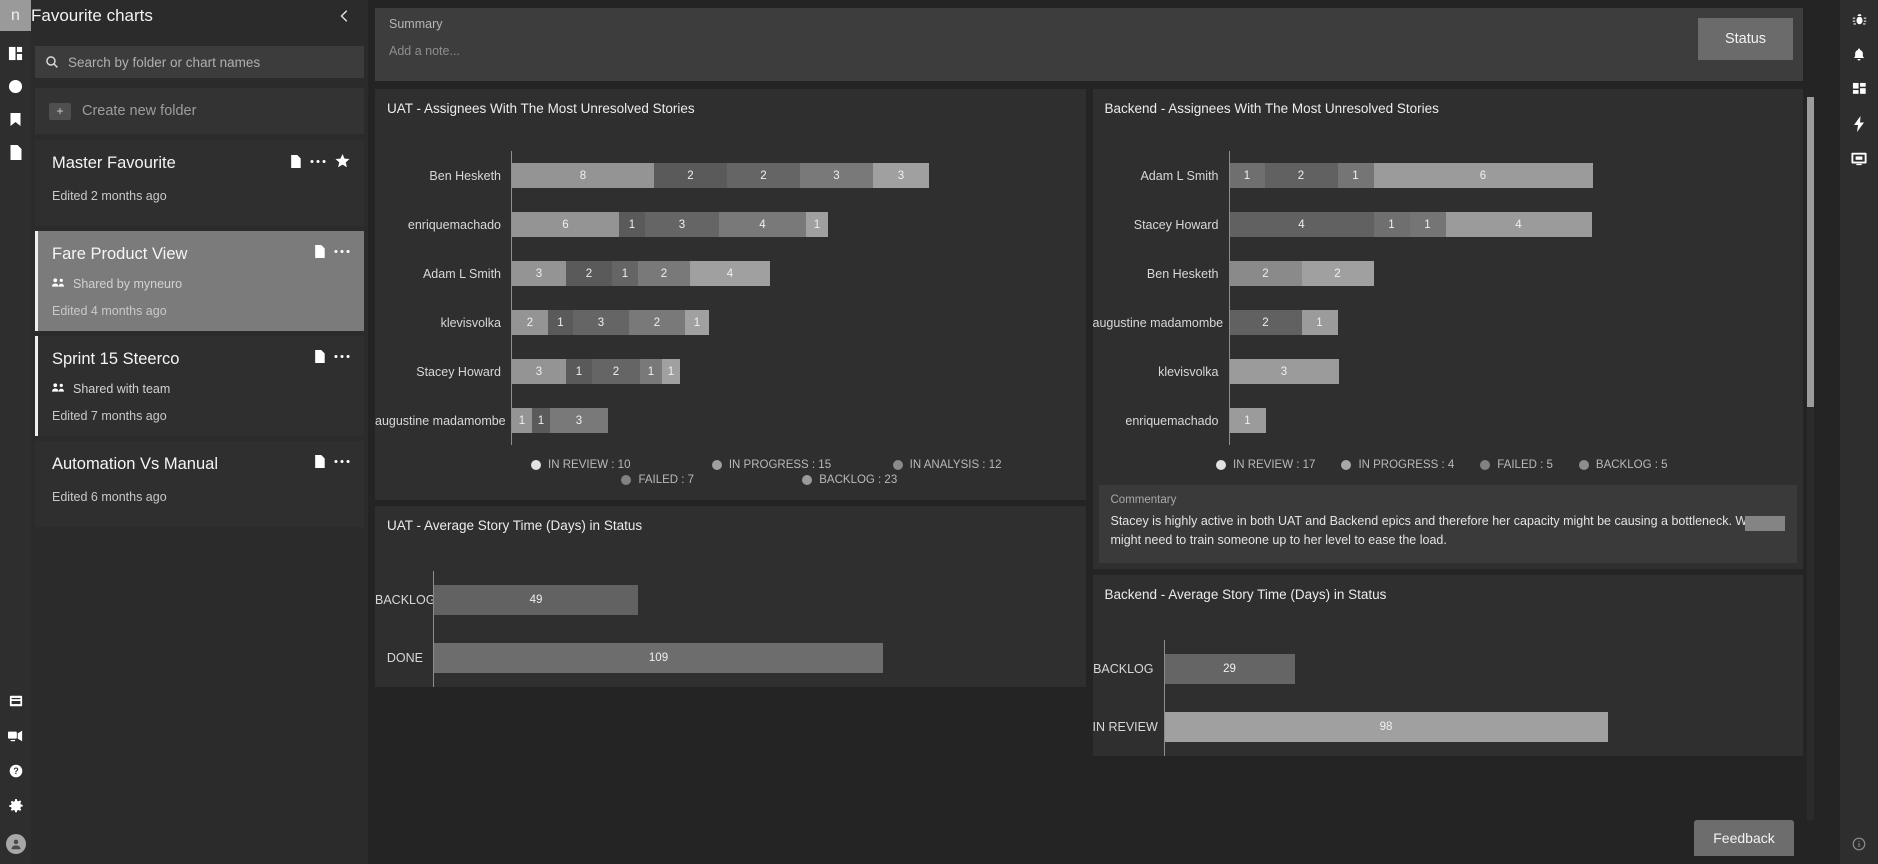 The image size is (1878, 864). I want to click on chart-legend-item: IN ANALYSIS : 12, so click(983, 465).